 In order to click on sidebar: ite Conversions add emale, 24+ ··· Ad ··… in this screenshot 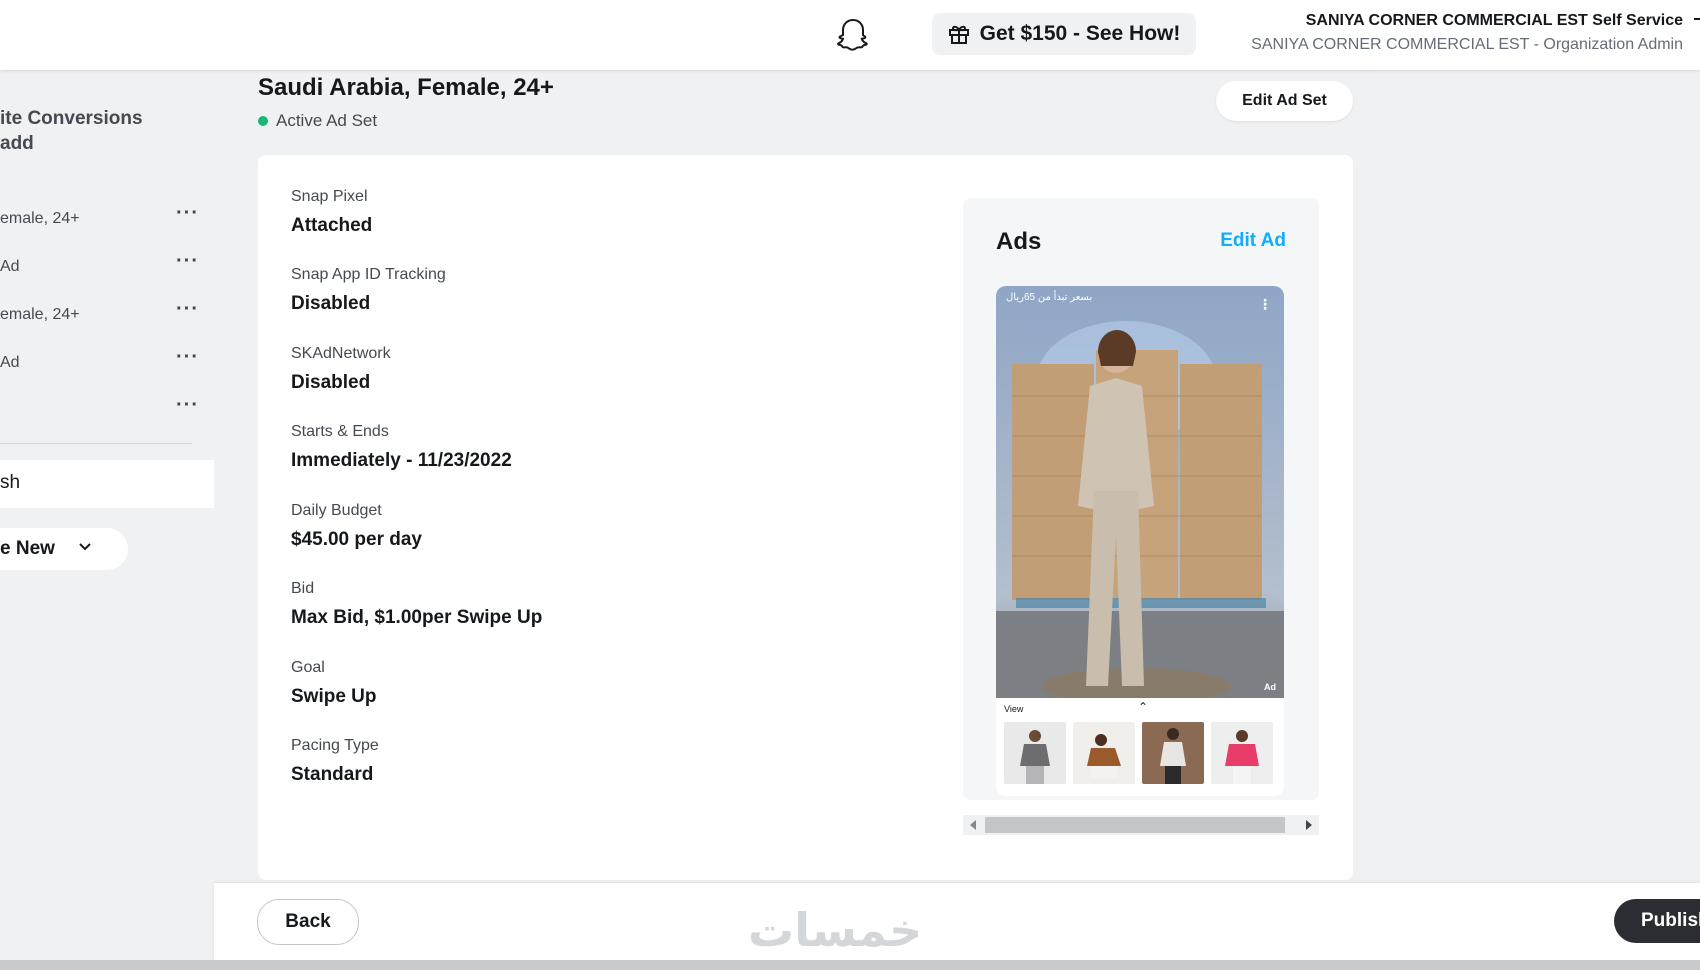, I will do `click(107, 515)`.